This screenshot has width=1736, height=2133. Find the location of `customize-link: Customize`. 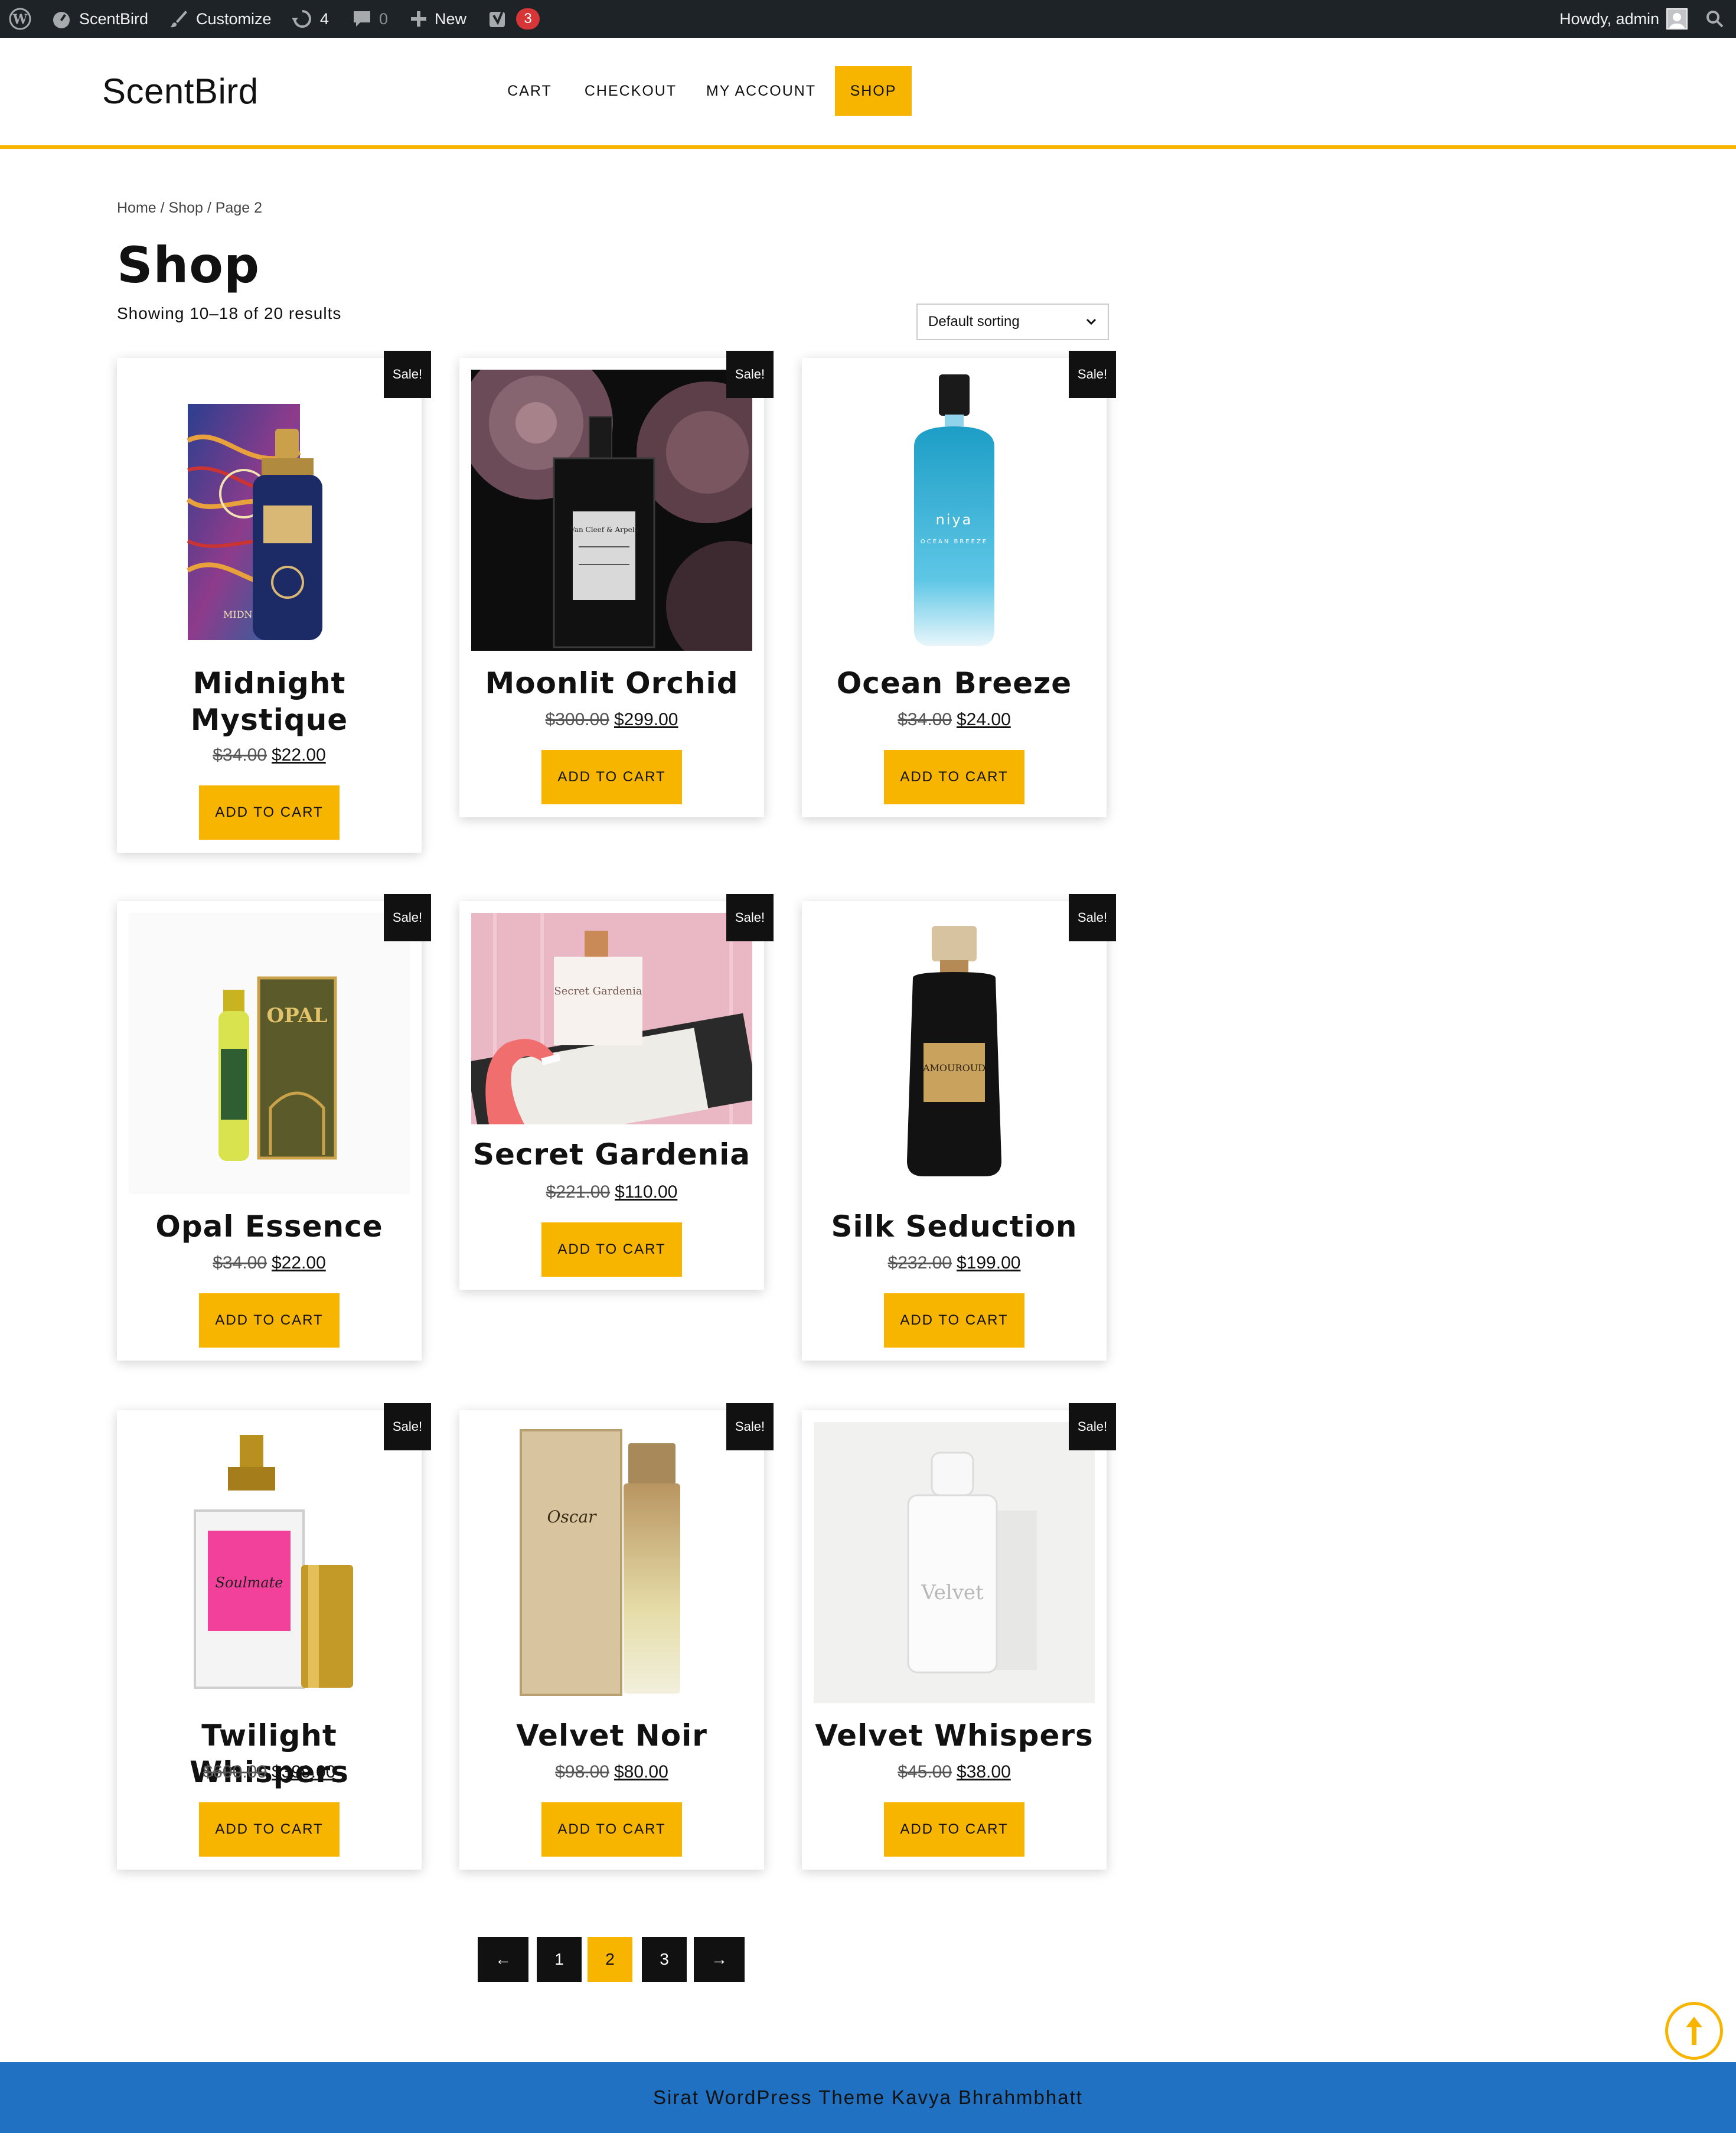

customize-link: Customize is located at coordinates (220, 19).